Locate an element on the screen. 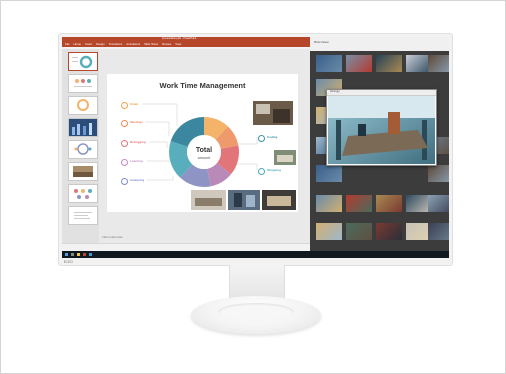 The width and height of the screenshot is (506, 374). photo-preview-window: photo.jpg is located at coordinates (381, 127).